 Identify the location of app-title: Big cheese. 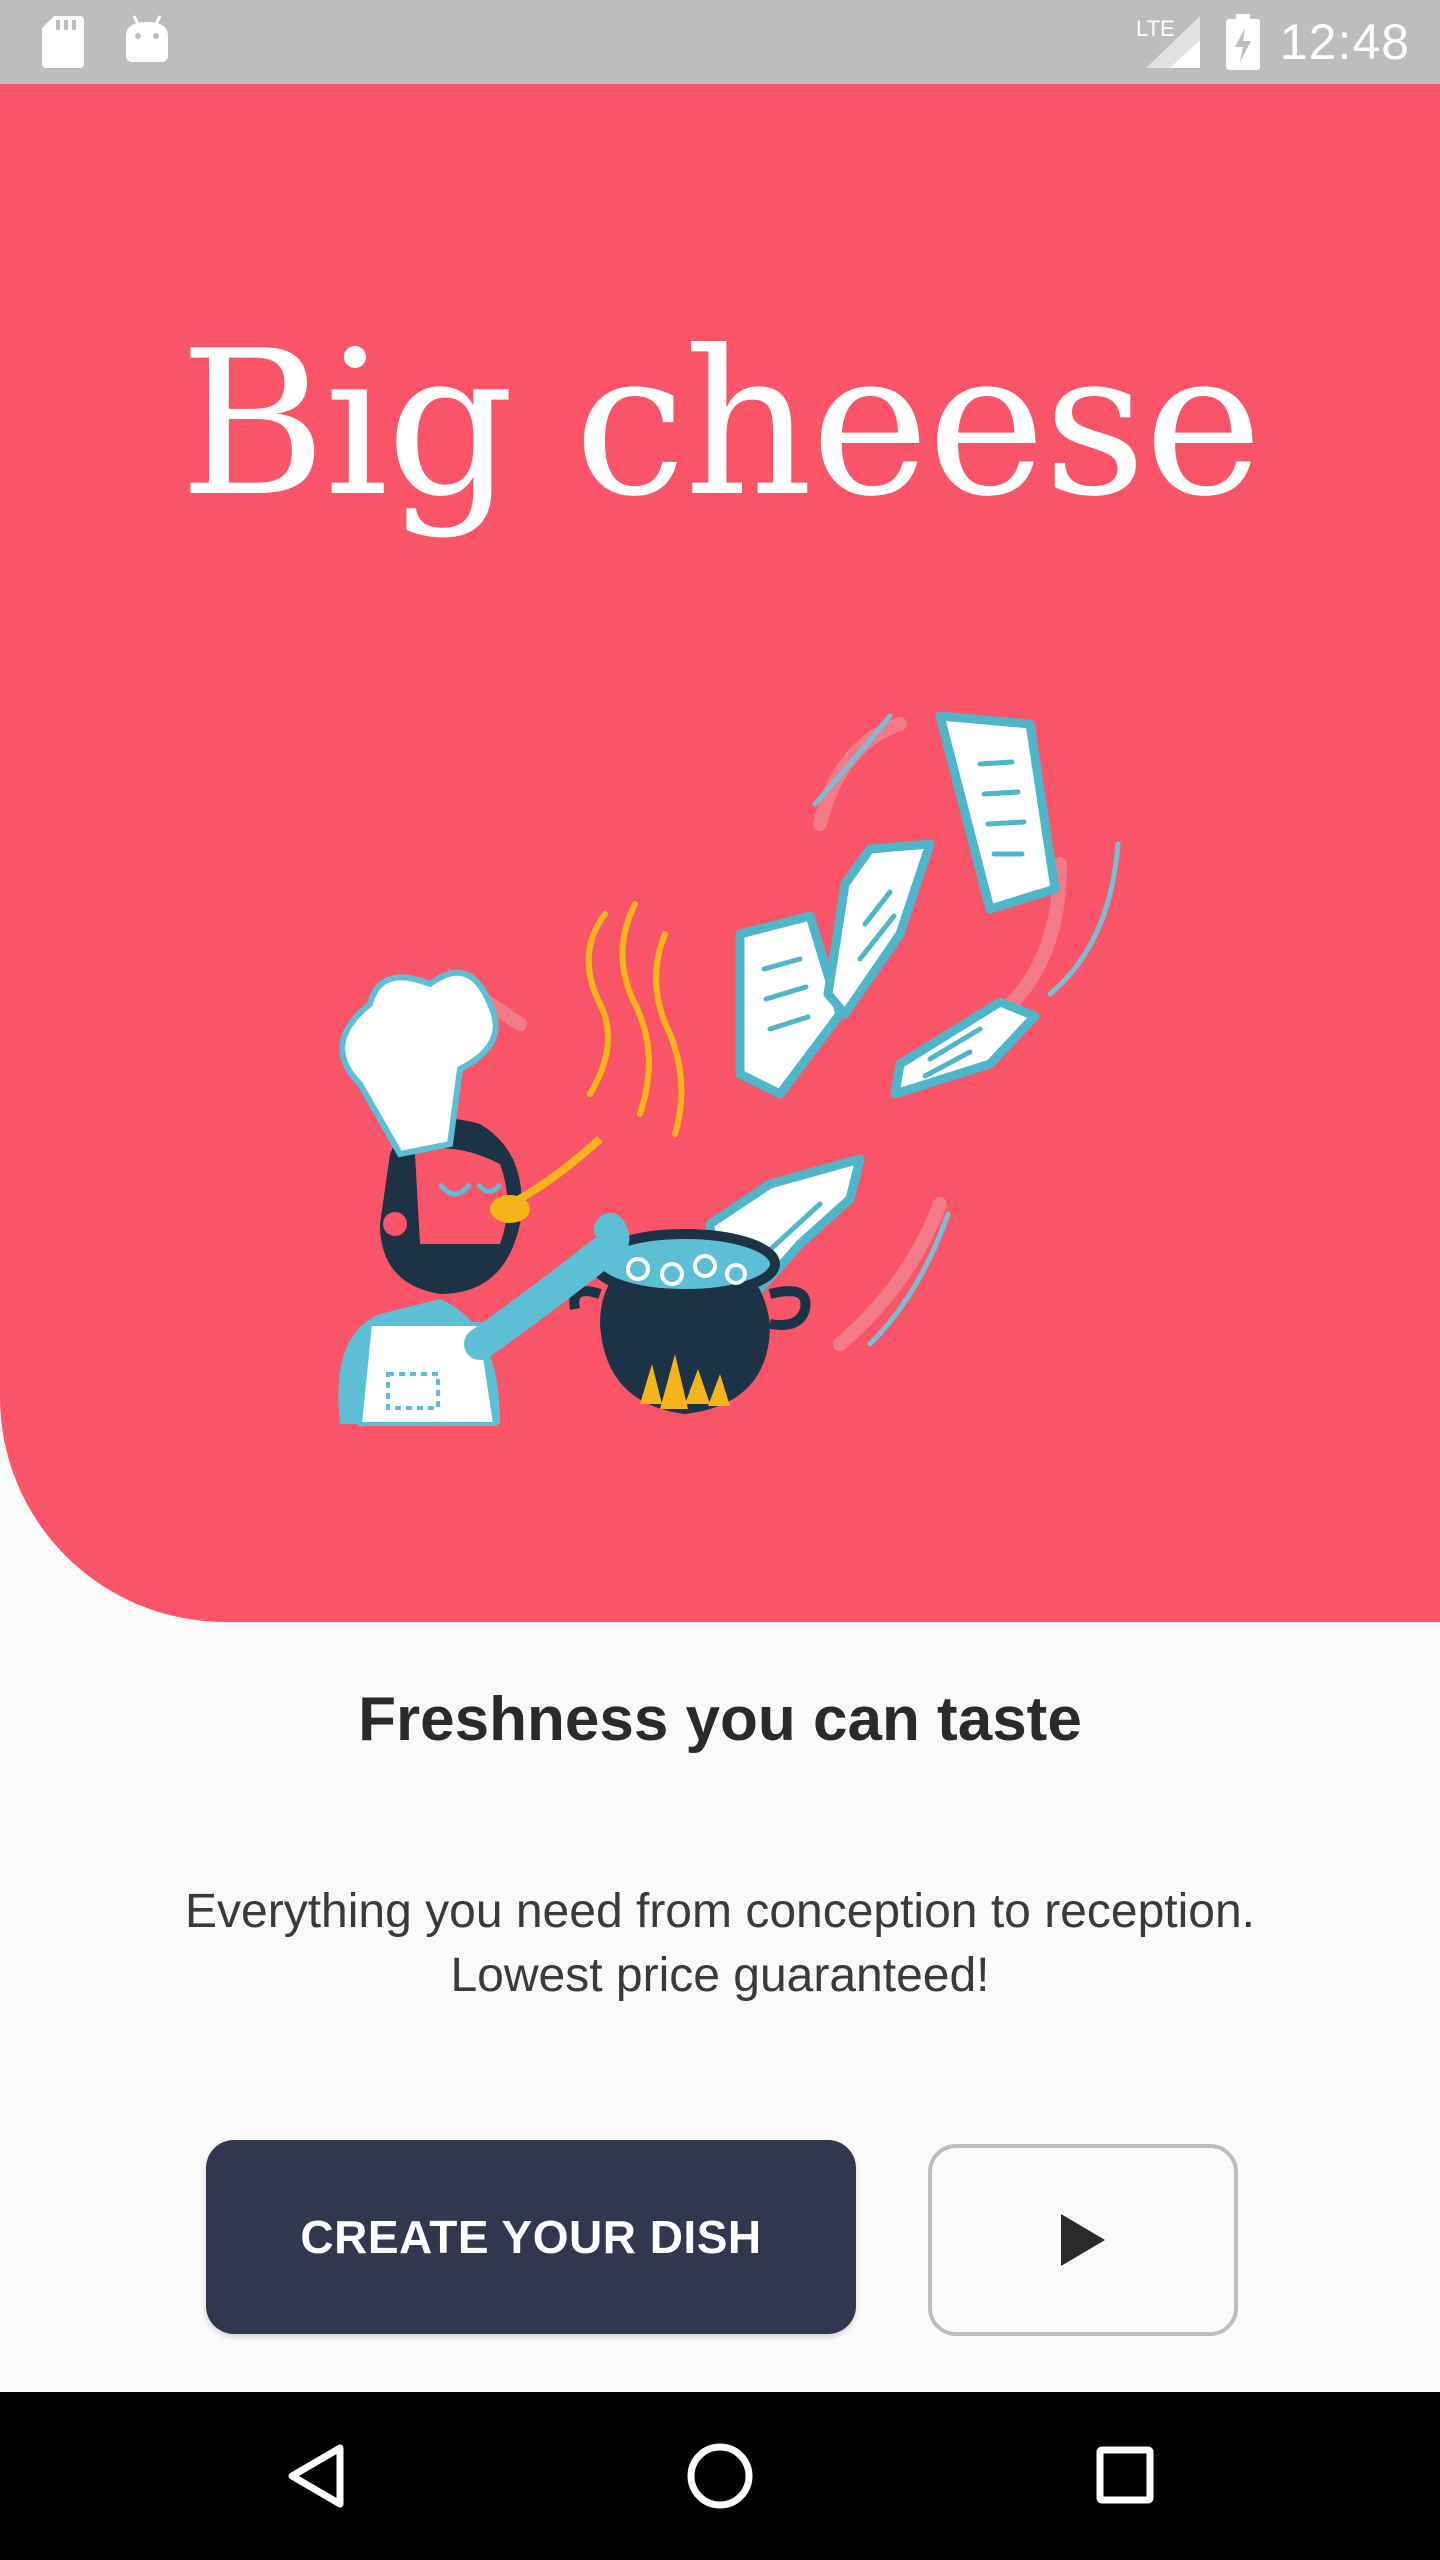
(720, 424).